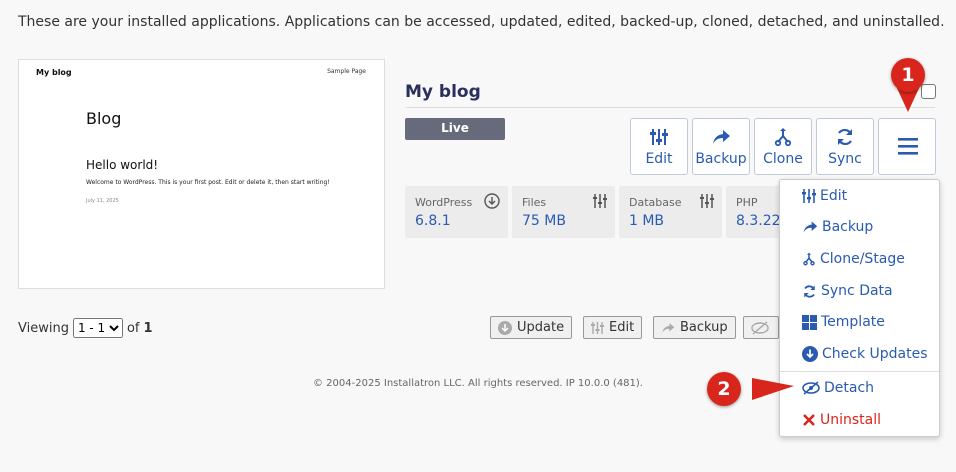  What do you see at coordinates (908, 75) in the screenshot?
I see `callout-badge-one: 1` at bounding box center [908, 75].